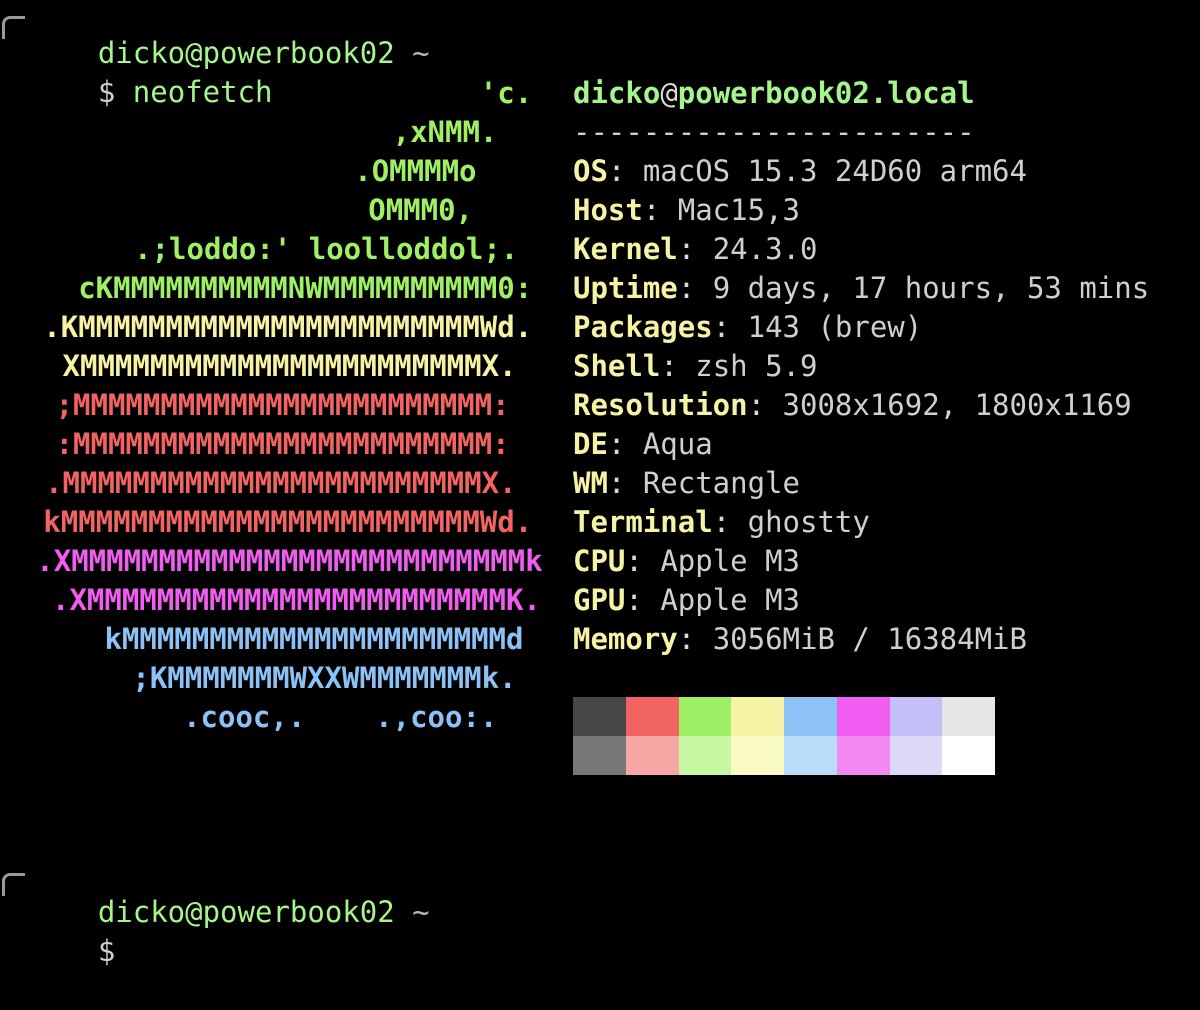  I want to click on info-field-packages: Packages: 143 (brew), so click(861, 327).